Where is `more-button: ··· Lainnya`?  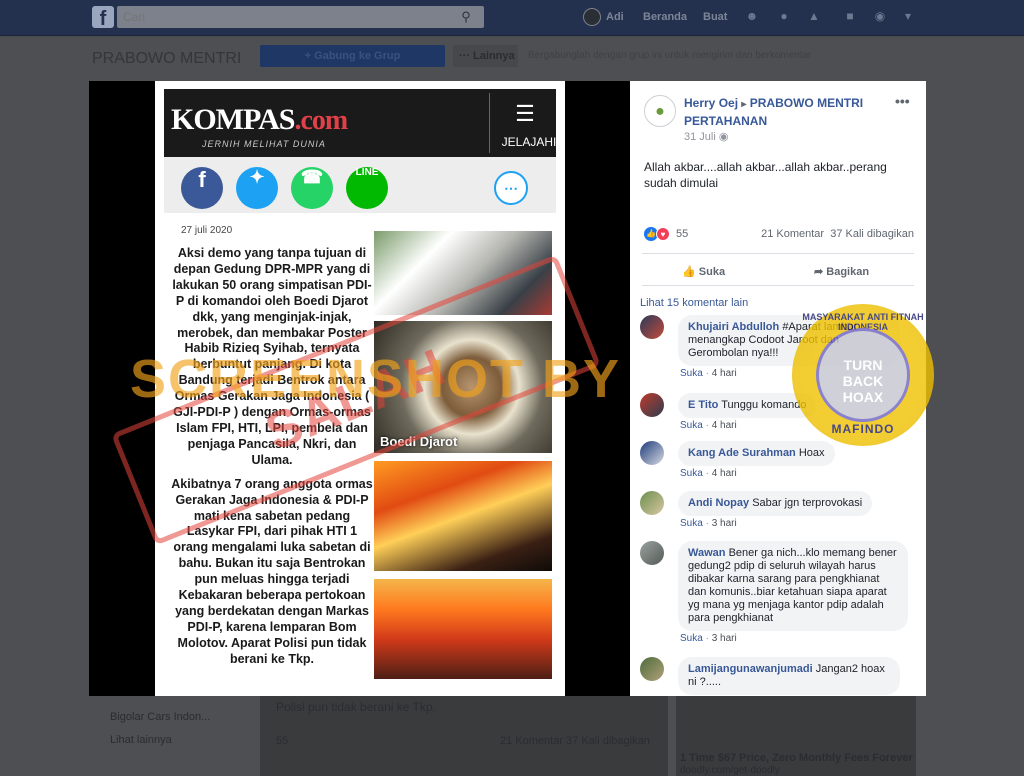
more-button: ··· Lainnya is located at coordinates (485, 56).